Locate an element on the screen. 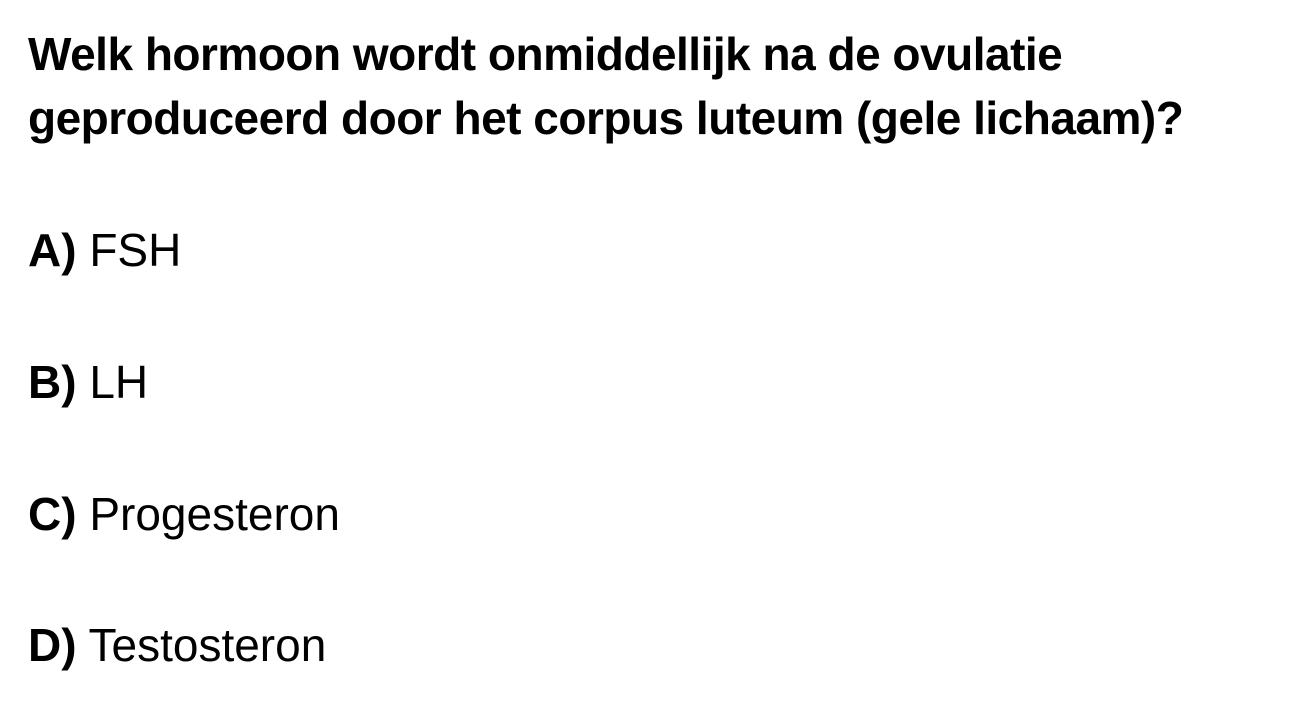 Image resolution: width=1292 pixels, height=710 pixels. answer-option-b: B) LH is located at coordinates (88, 382).